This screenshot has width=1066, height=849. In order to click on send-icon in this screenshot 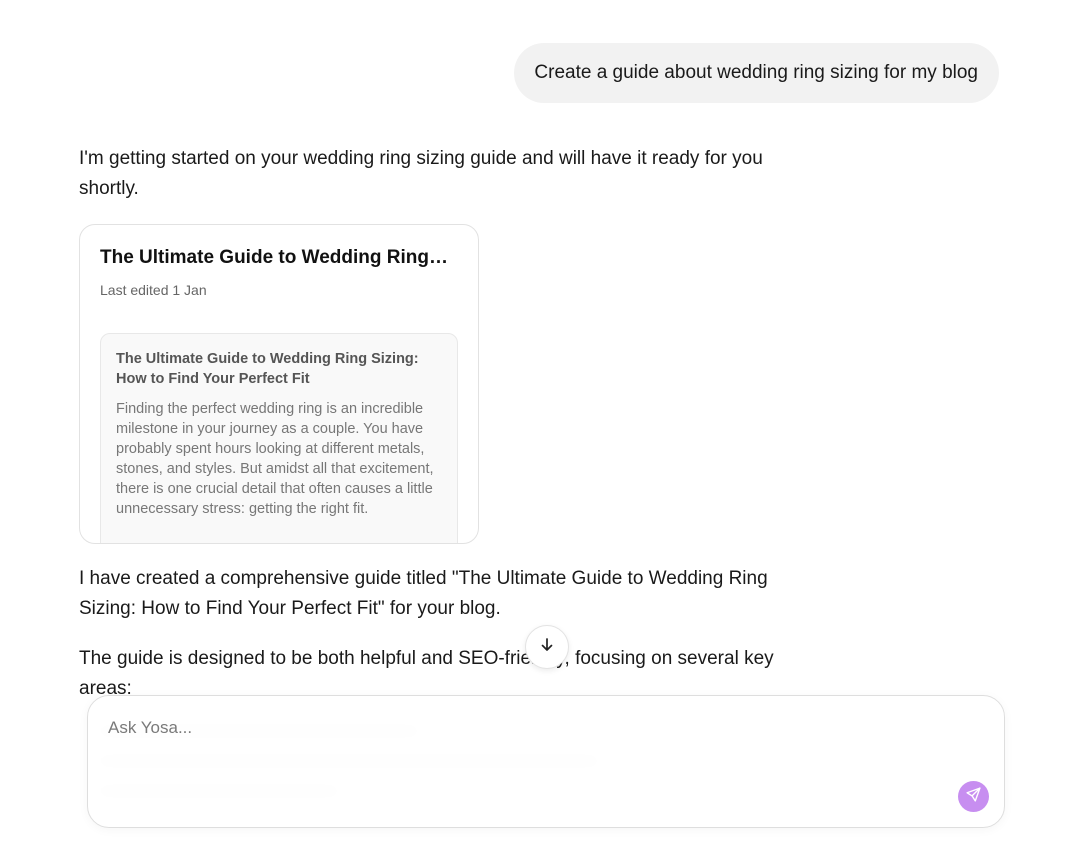, I will do `click(973, 797)`.